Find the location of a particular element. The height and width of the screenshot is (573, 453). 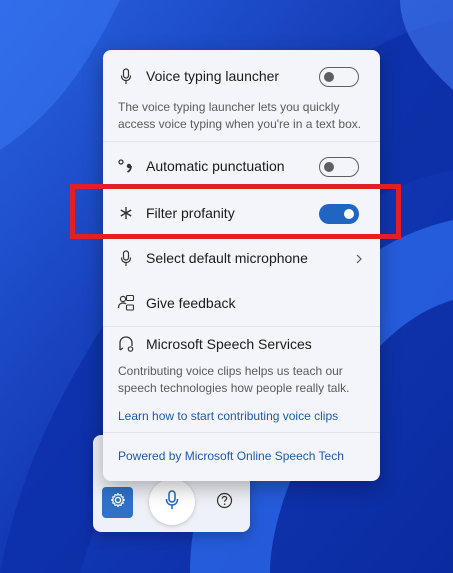

voice-launcher-row: Voice typing launcher is located at coordinates (241, 76).